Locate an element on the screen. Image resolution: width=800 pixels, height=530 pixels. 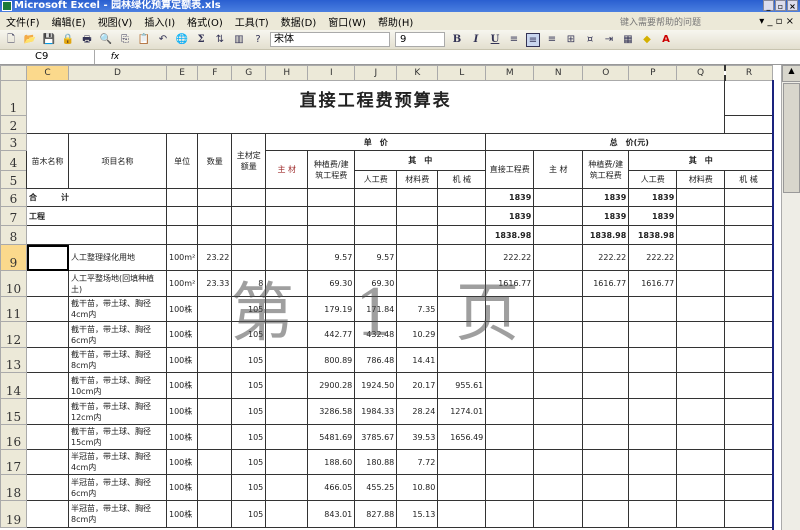
column-header-L: L is located at coordinates (462, 73).